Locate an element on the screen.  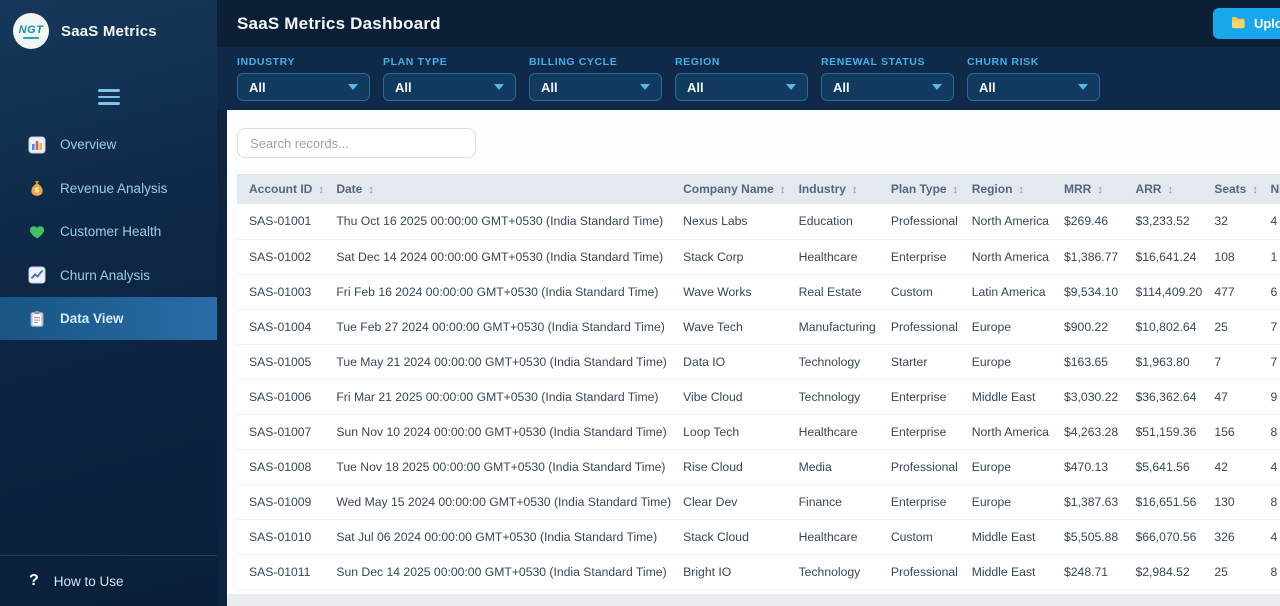
filter-label: BILLING CYCLE is located at coordinates (573, 62).